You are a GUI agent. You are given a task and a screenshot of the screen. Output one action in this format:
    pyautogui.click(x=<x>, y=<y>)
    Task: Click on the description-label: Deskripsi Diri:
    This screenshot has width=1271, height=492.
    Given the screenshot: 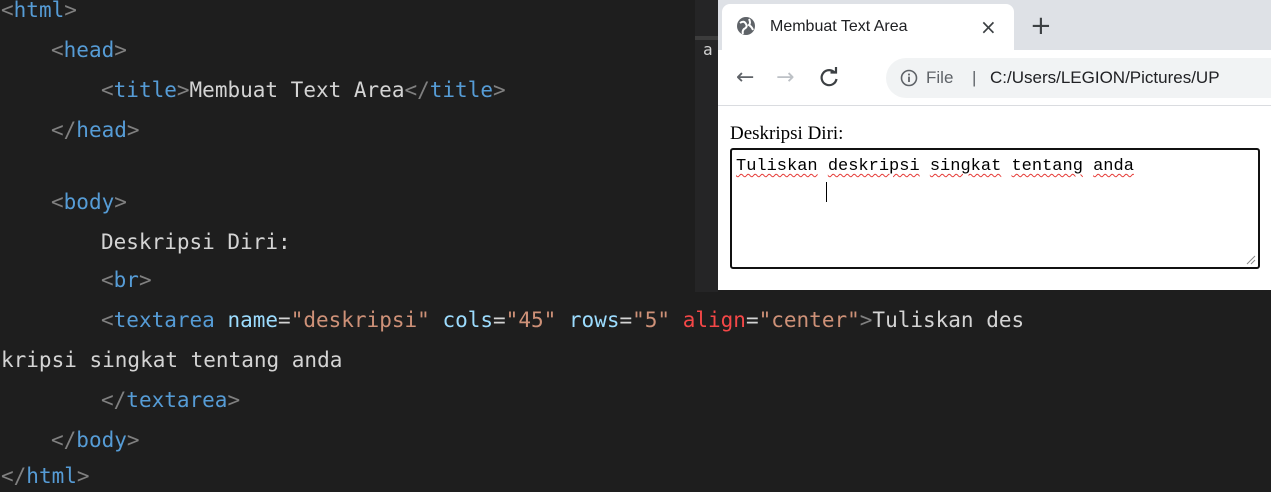 What is the action you would take?
    pyautogui.click(x=787, y=133)
    